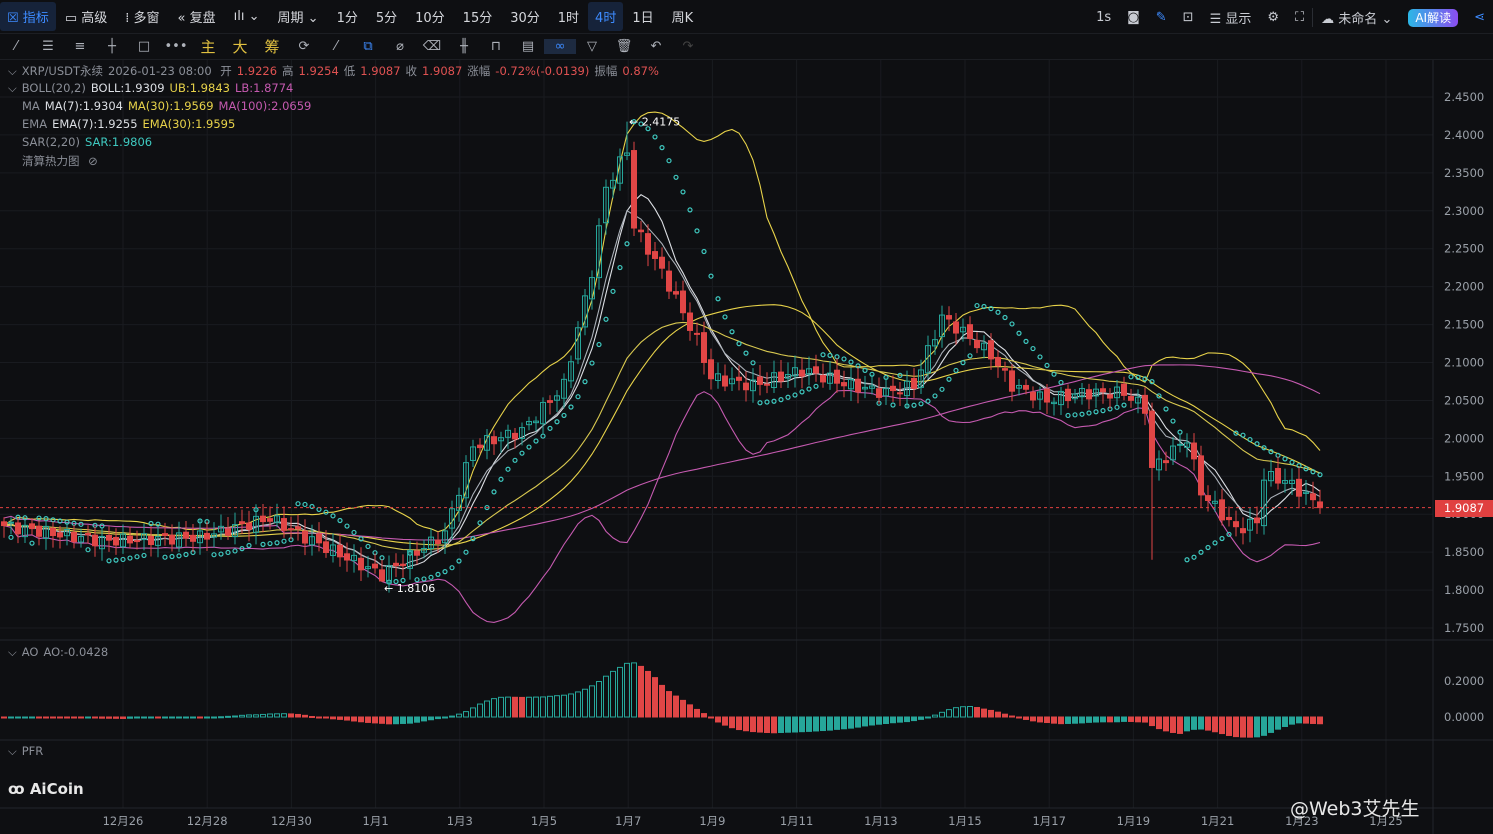 Image resolution: width=1493 pixels, height=834 pixels. Describe the element at coordinates (62, 161) in the screenshot. I see `heatmap-legend: 清算热力图 ⊘` at that location.